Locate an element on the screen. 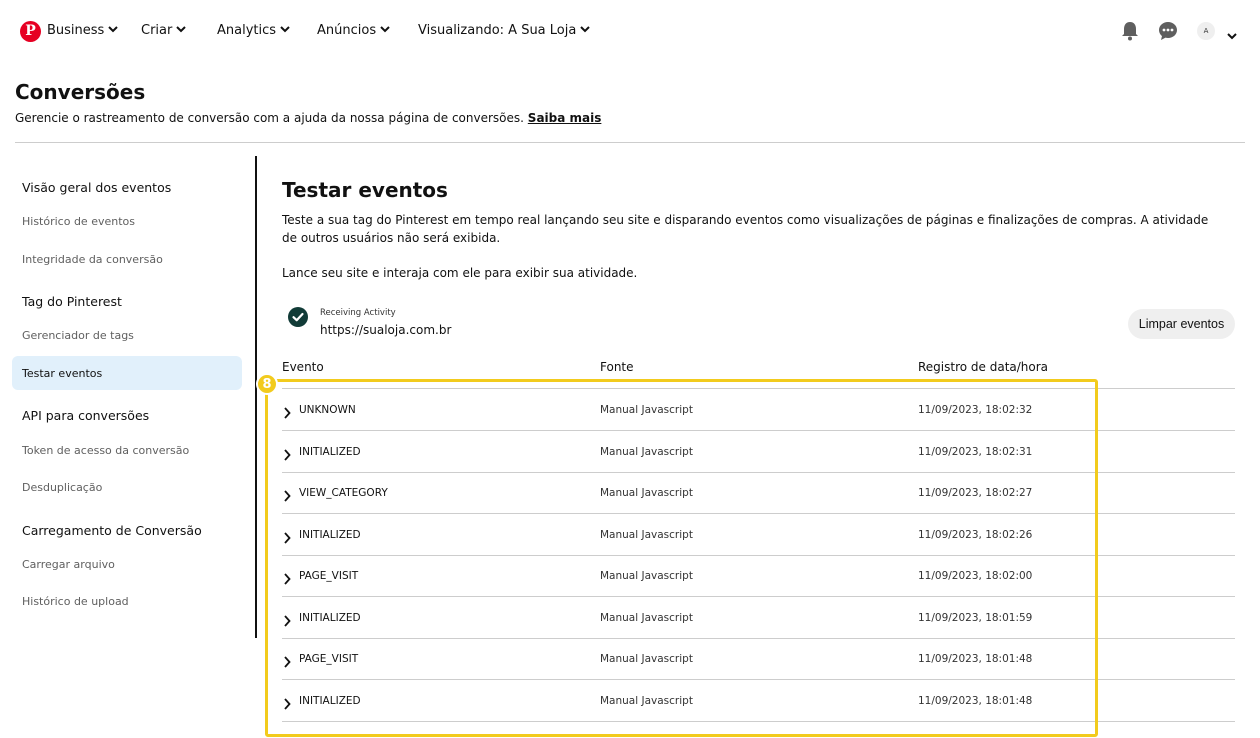  column-header-timestamp: Registro de data/hora is located at coordinates (983, 367).